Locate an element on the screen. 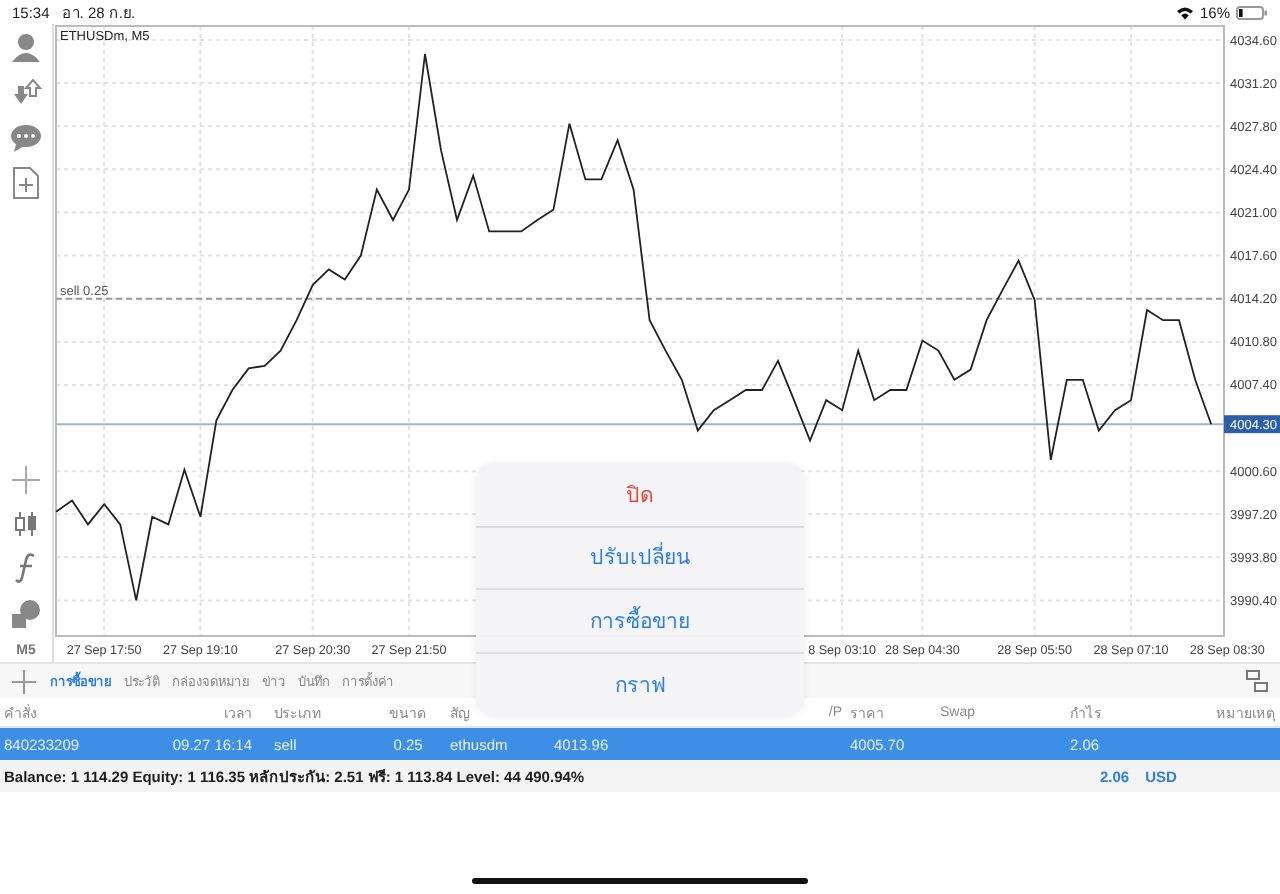 The image size is (1280, 894). battery-icon is located at coordinates (1252, 12).